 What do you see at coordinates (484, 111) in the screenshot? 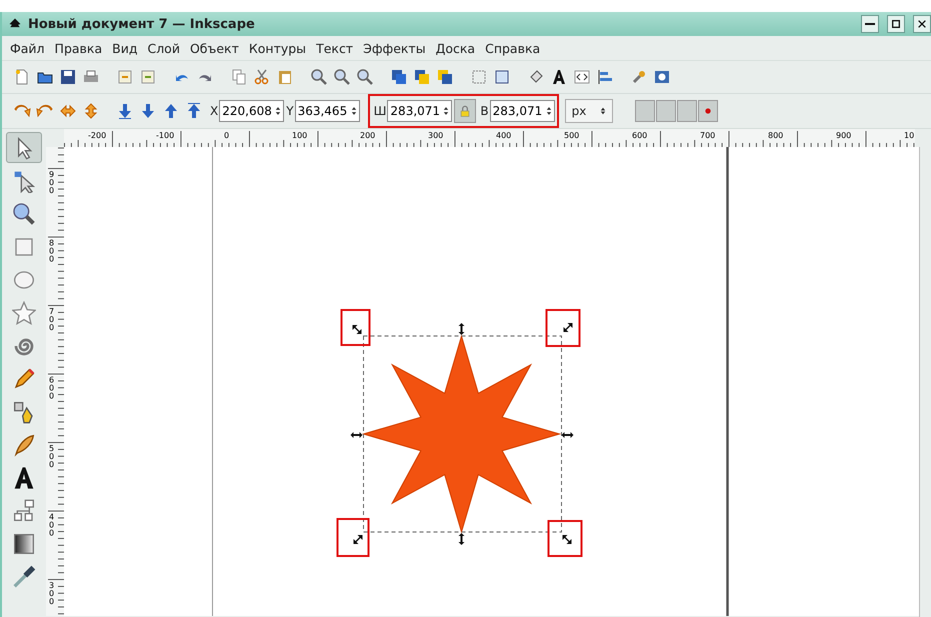
I see `field-label: В` at bounding box center [484, 111].